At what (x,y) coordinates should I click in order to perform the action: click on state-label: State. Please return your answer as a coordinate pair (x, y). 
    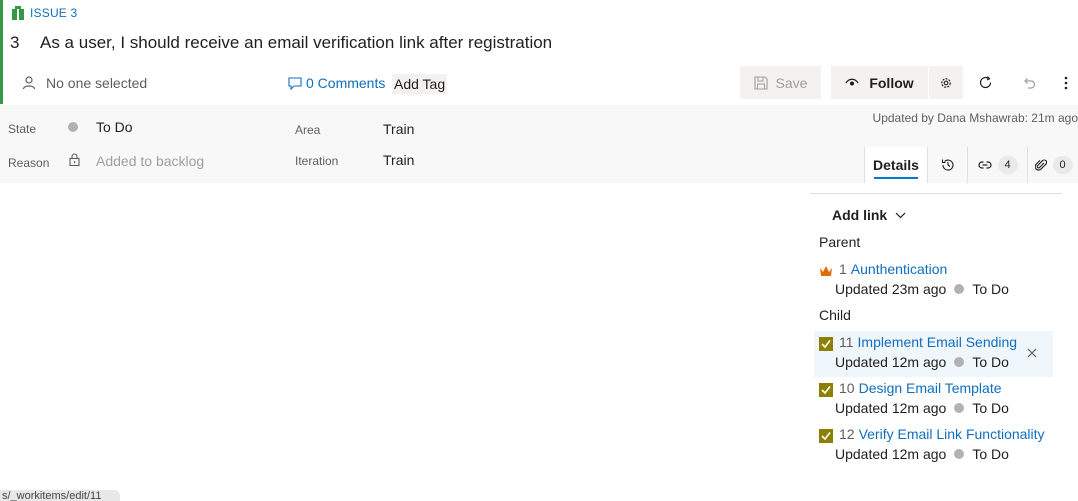
    Looking at the image, I should click on (22, 129).